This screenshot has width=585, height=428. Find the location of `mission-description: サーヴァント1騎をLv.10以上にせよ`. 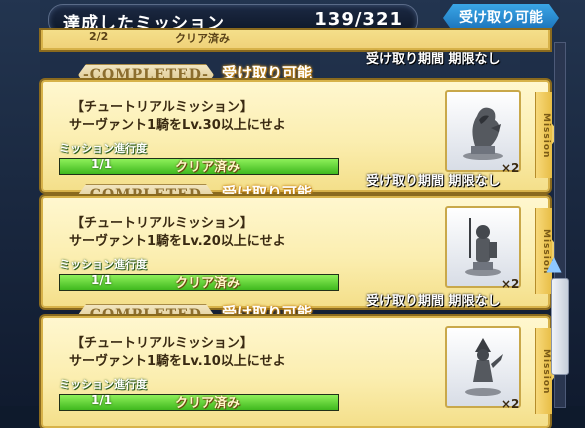

mission-description: サーヴァント1騎をLv.10以上にせよ is located at coordinates (177, 361).